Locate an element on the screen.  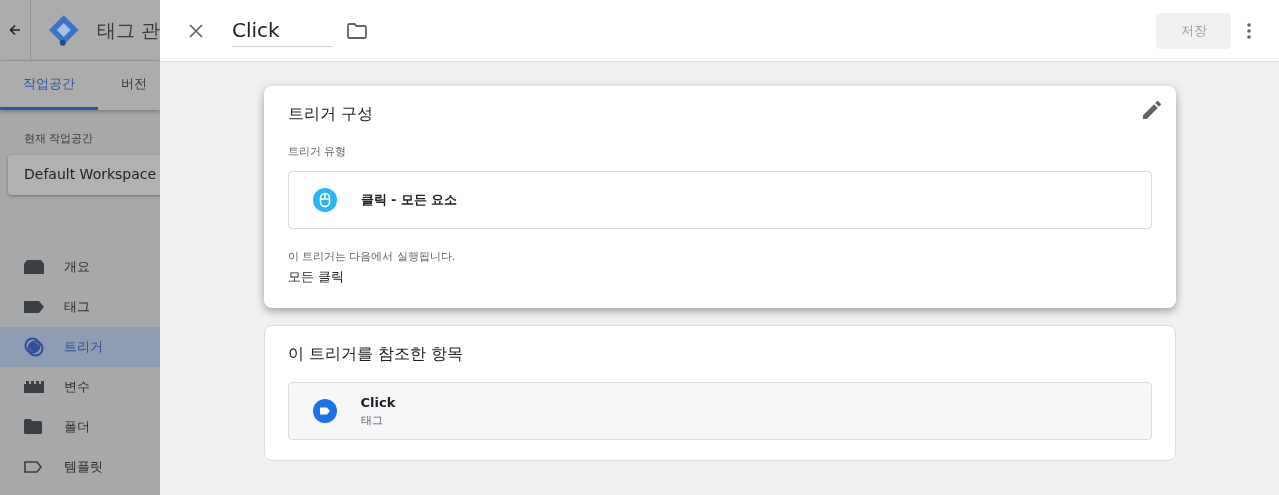
workspace-label: 현재 작업공간 is located at coordinates (59, 139).